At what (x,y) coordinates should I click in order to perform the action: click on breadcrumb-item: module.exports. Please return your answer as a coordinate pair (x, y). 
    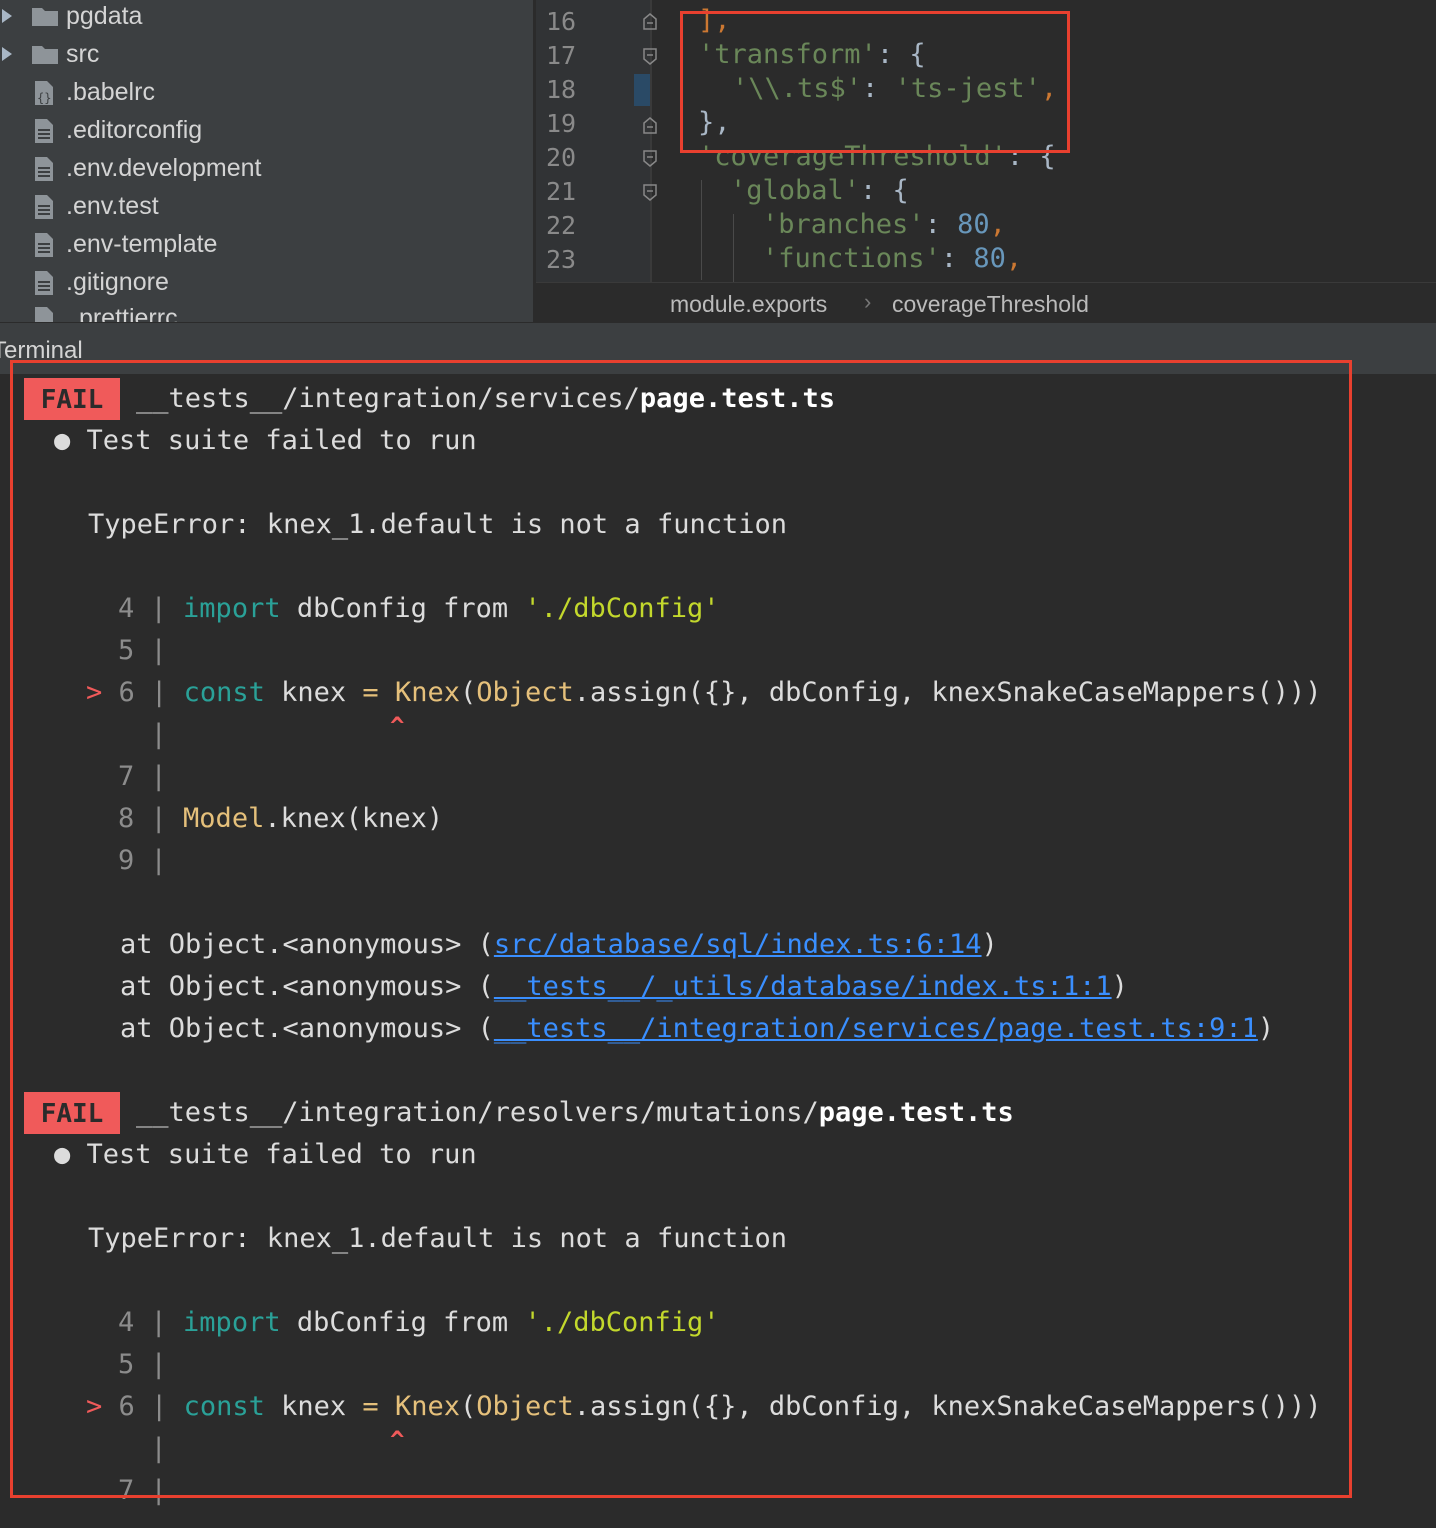
    Looking at the image, I should click on (748, 304).